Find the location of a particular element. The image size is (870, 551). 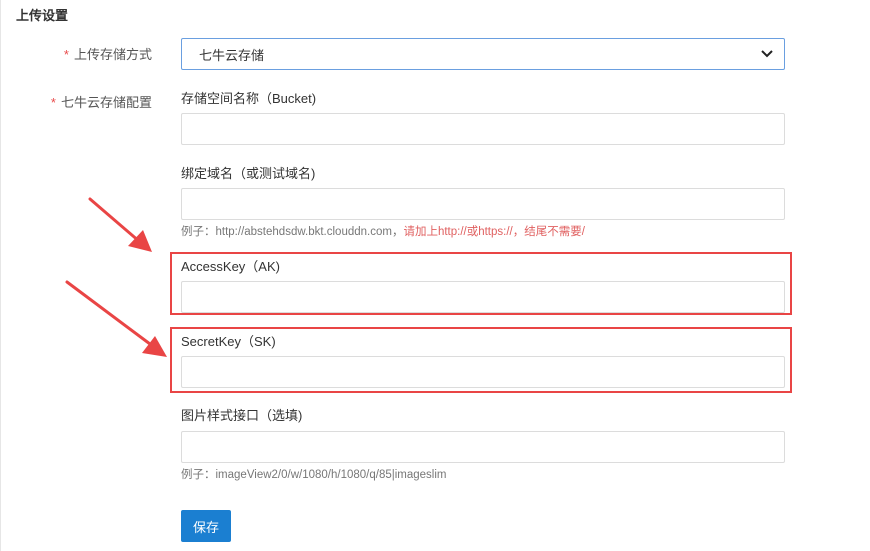

secret-key-label: SecretKey（SK) is located at coordinates (228, 341).